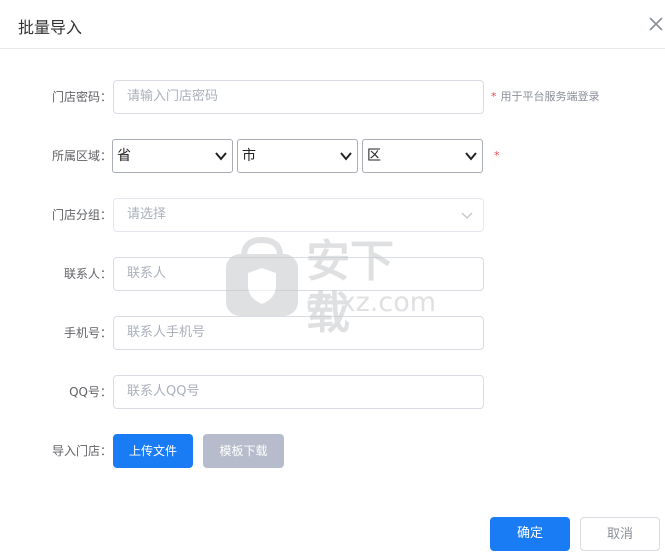  What do you see at coordinates (243, 451) in the screenshot?
I see `template-download-button: 模板下载` at bounding box center [243, 451].